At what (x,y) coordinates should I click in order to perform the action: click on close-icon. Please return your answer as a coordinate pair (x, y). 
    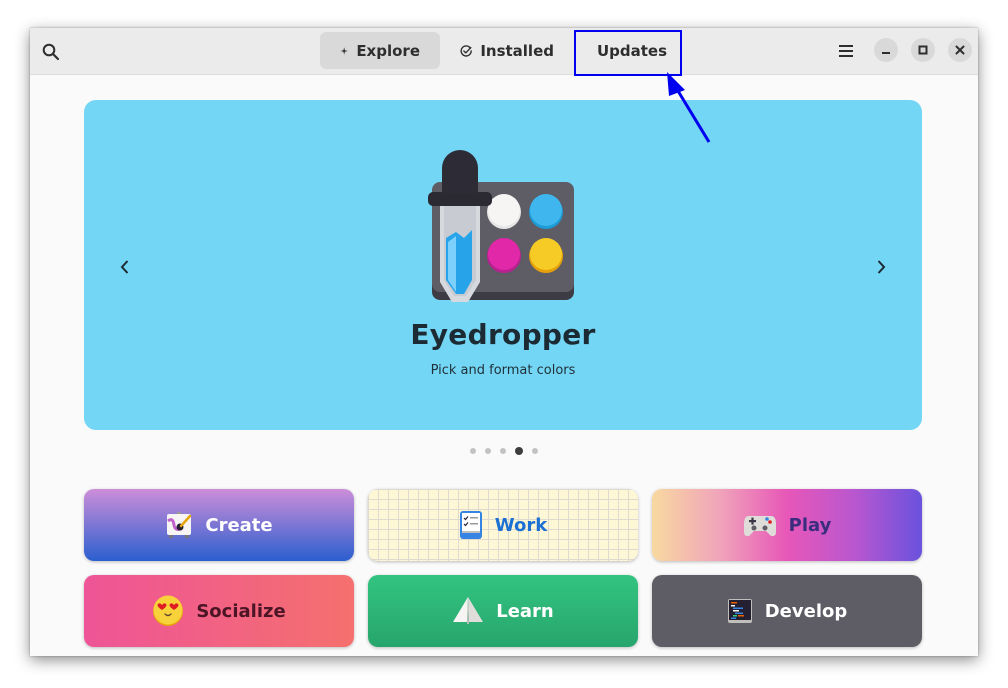
    Looking at the image, I should click on (960, 50).